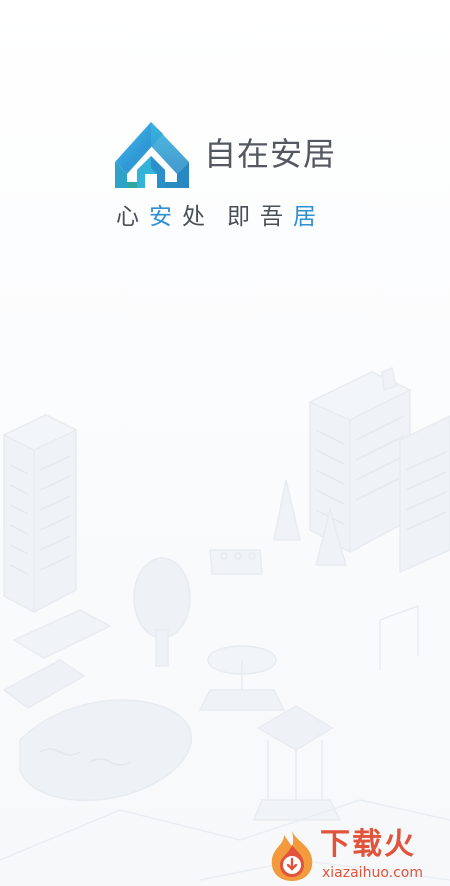  What do you see at coordinates (216, 217) in the screenshot?
I see `slogan: 心安处即吾居` at bounding box center [216, 217].